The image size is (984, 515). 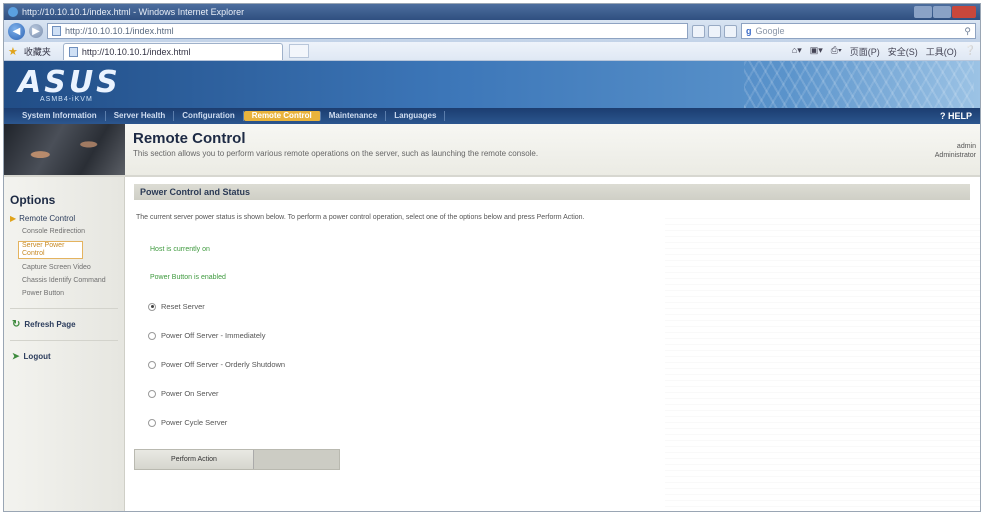 What do you see at coordinates (64, 356) in the screenshot?
I see `logout-link: ➤ Logout` at bounding box center [64, 356].